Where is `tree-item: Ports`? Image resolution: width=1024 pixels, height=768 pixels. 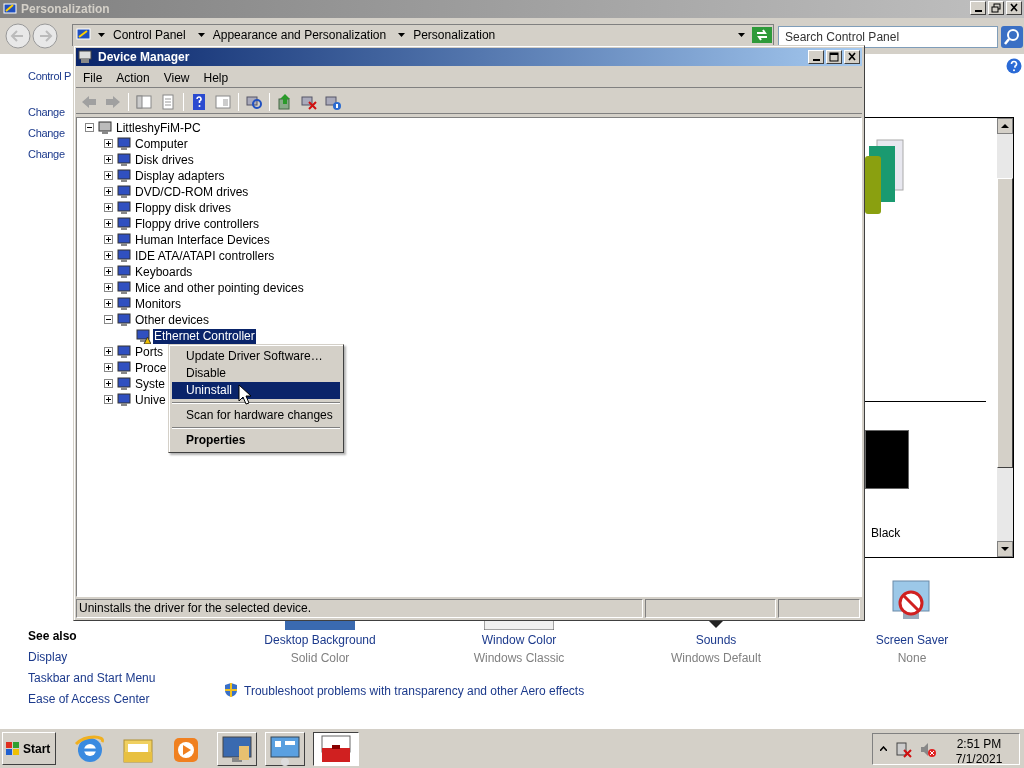
tree-item: Ports is located at coordinates (149, 352).